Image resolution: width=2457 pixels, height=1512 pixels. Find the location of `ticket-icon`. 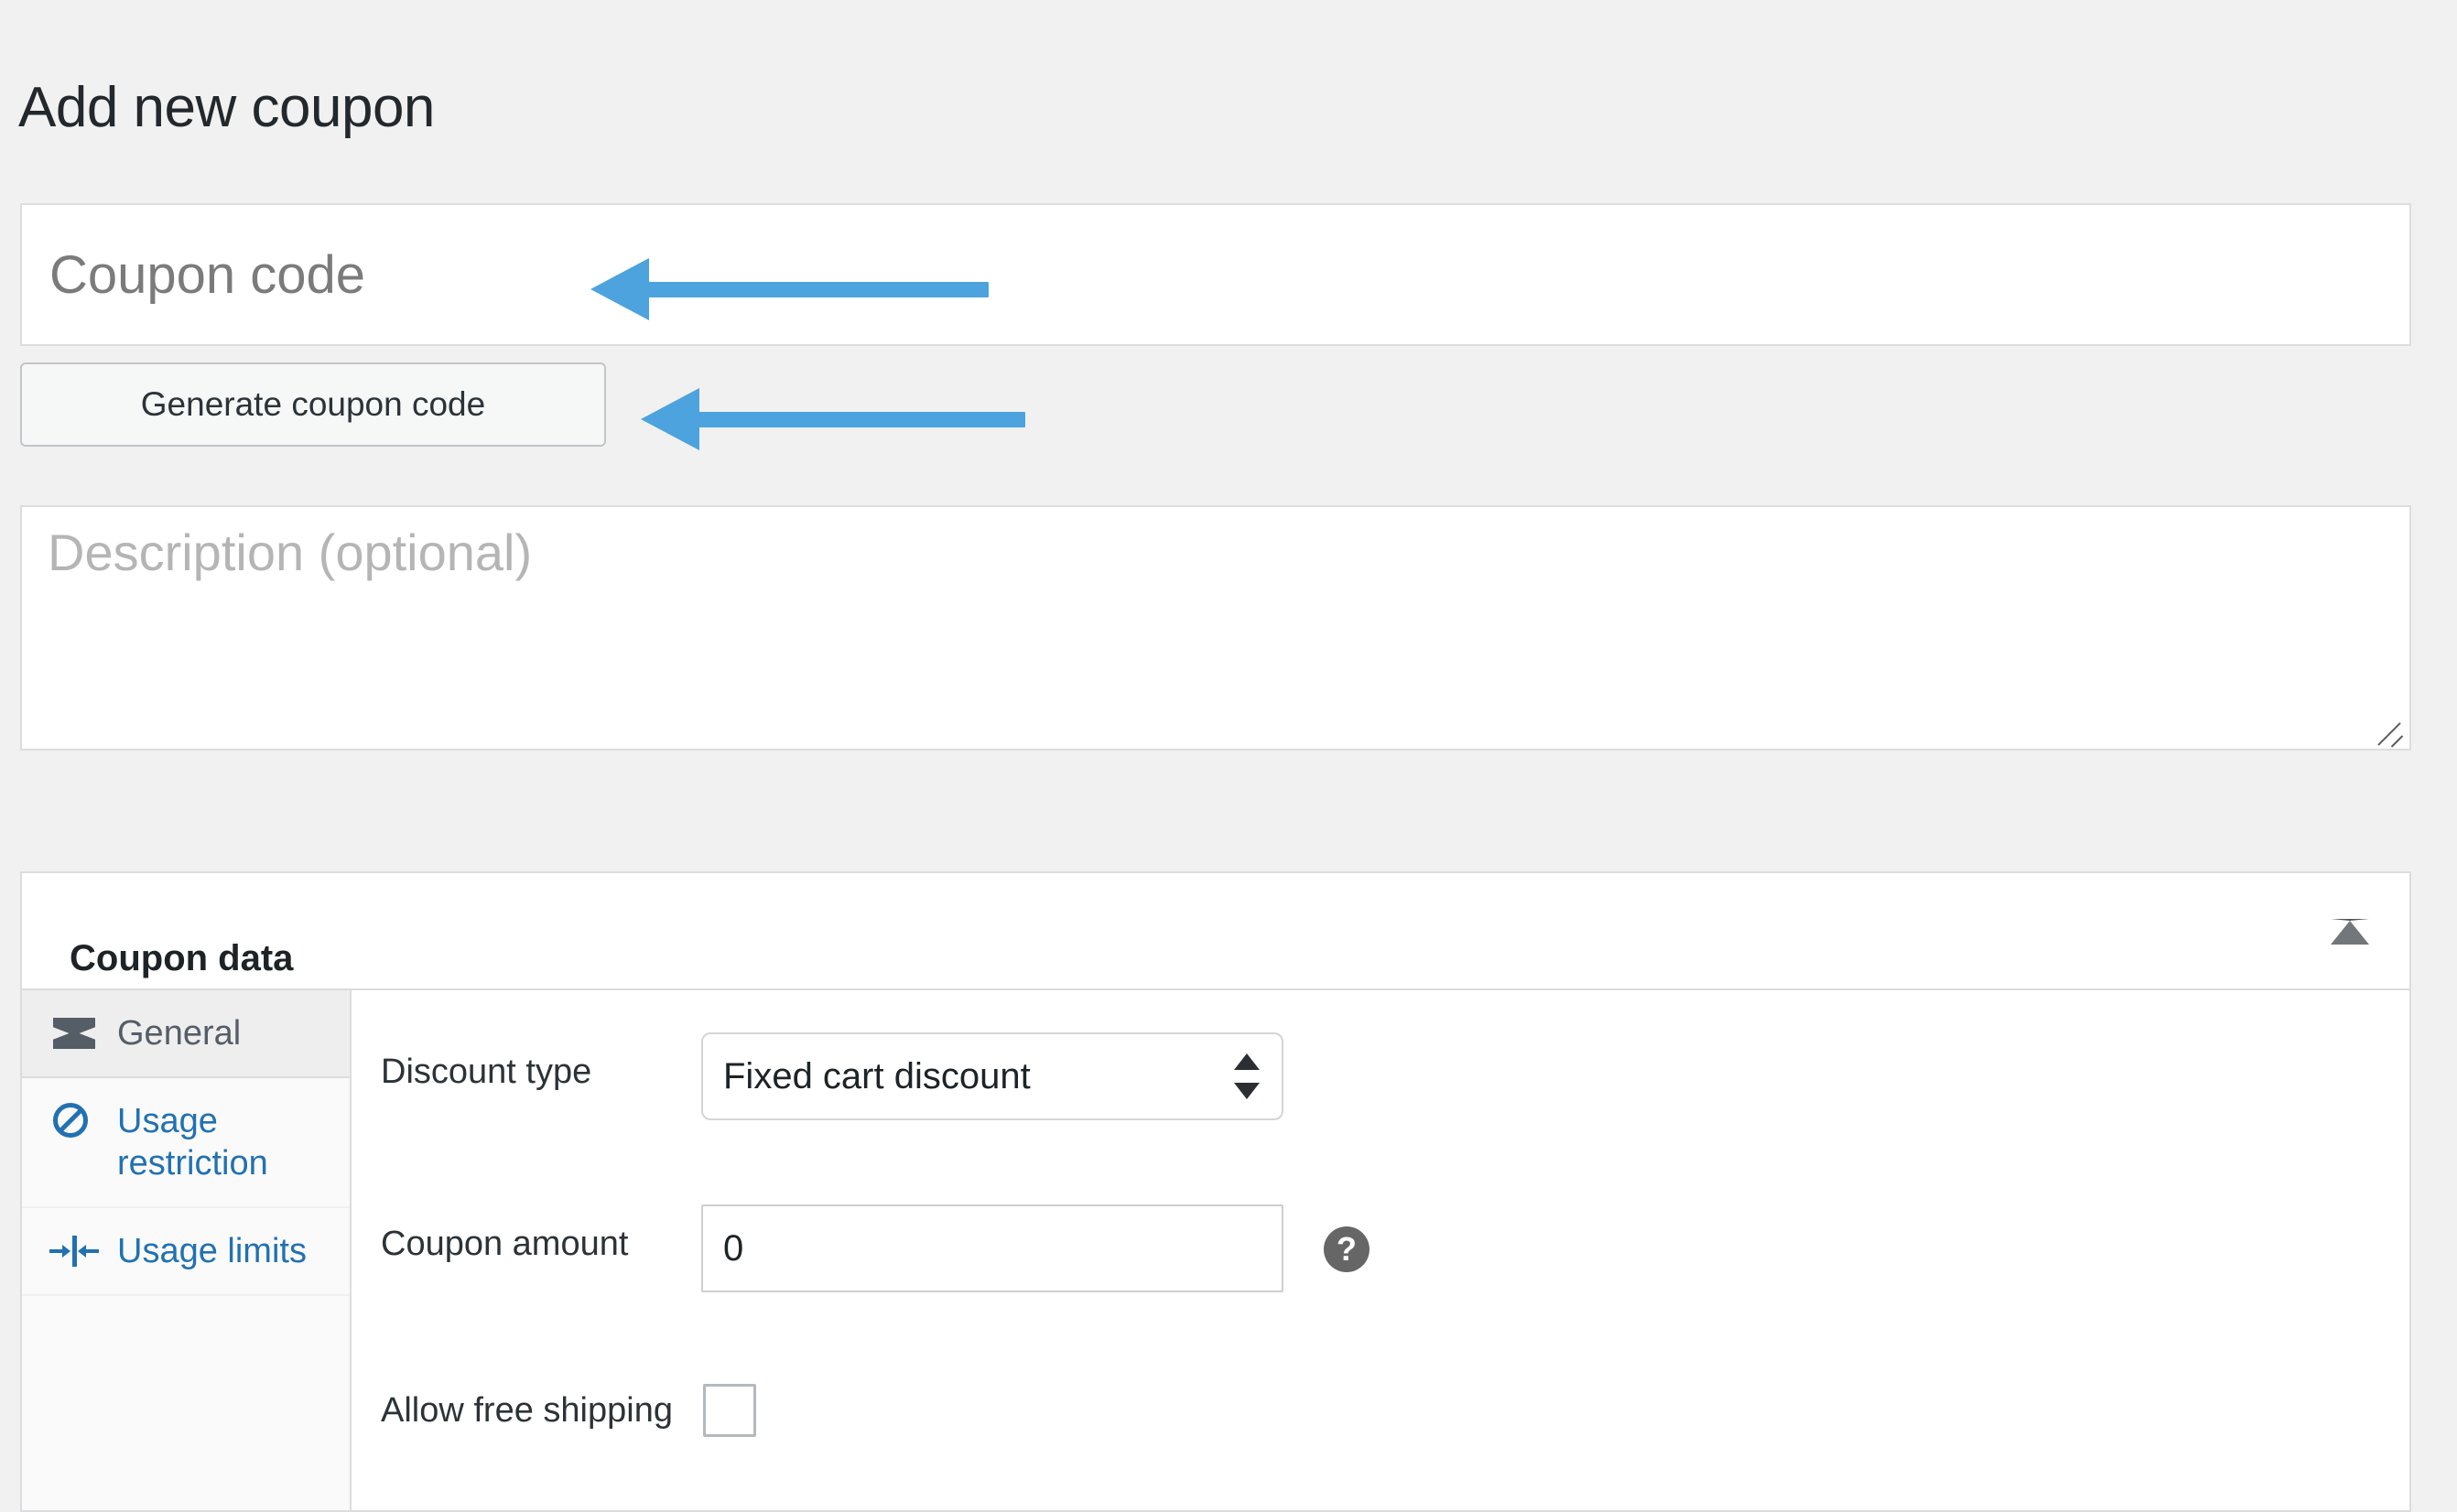

ticket-icon is located at coordinates (77, 1033).